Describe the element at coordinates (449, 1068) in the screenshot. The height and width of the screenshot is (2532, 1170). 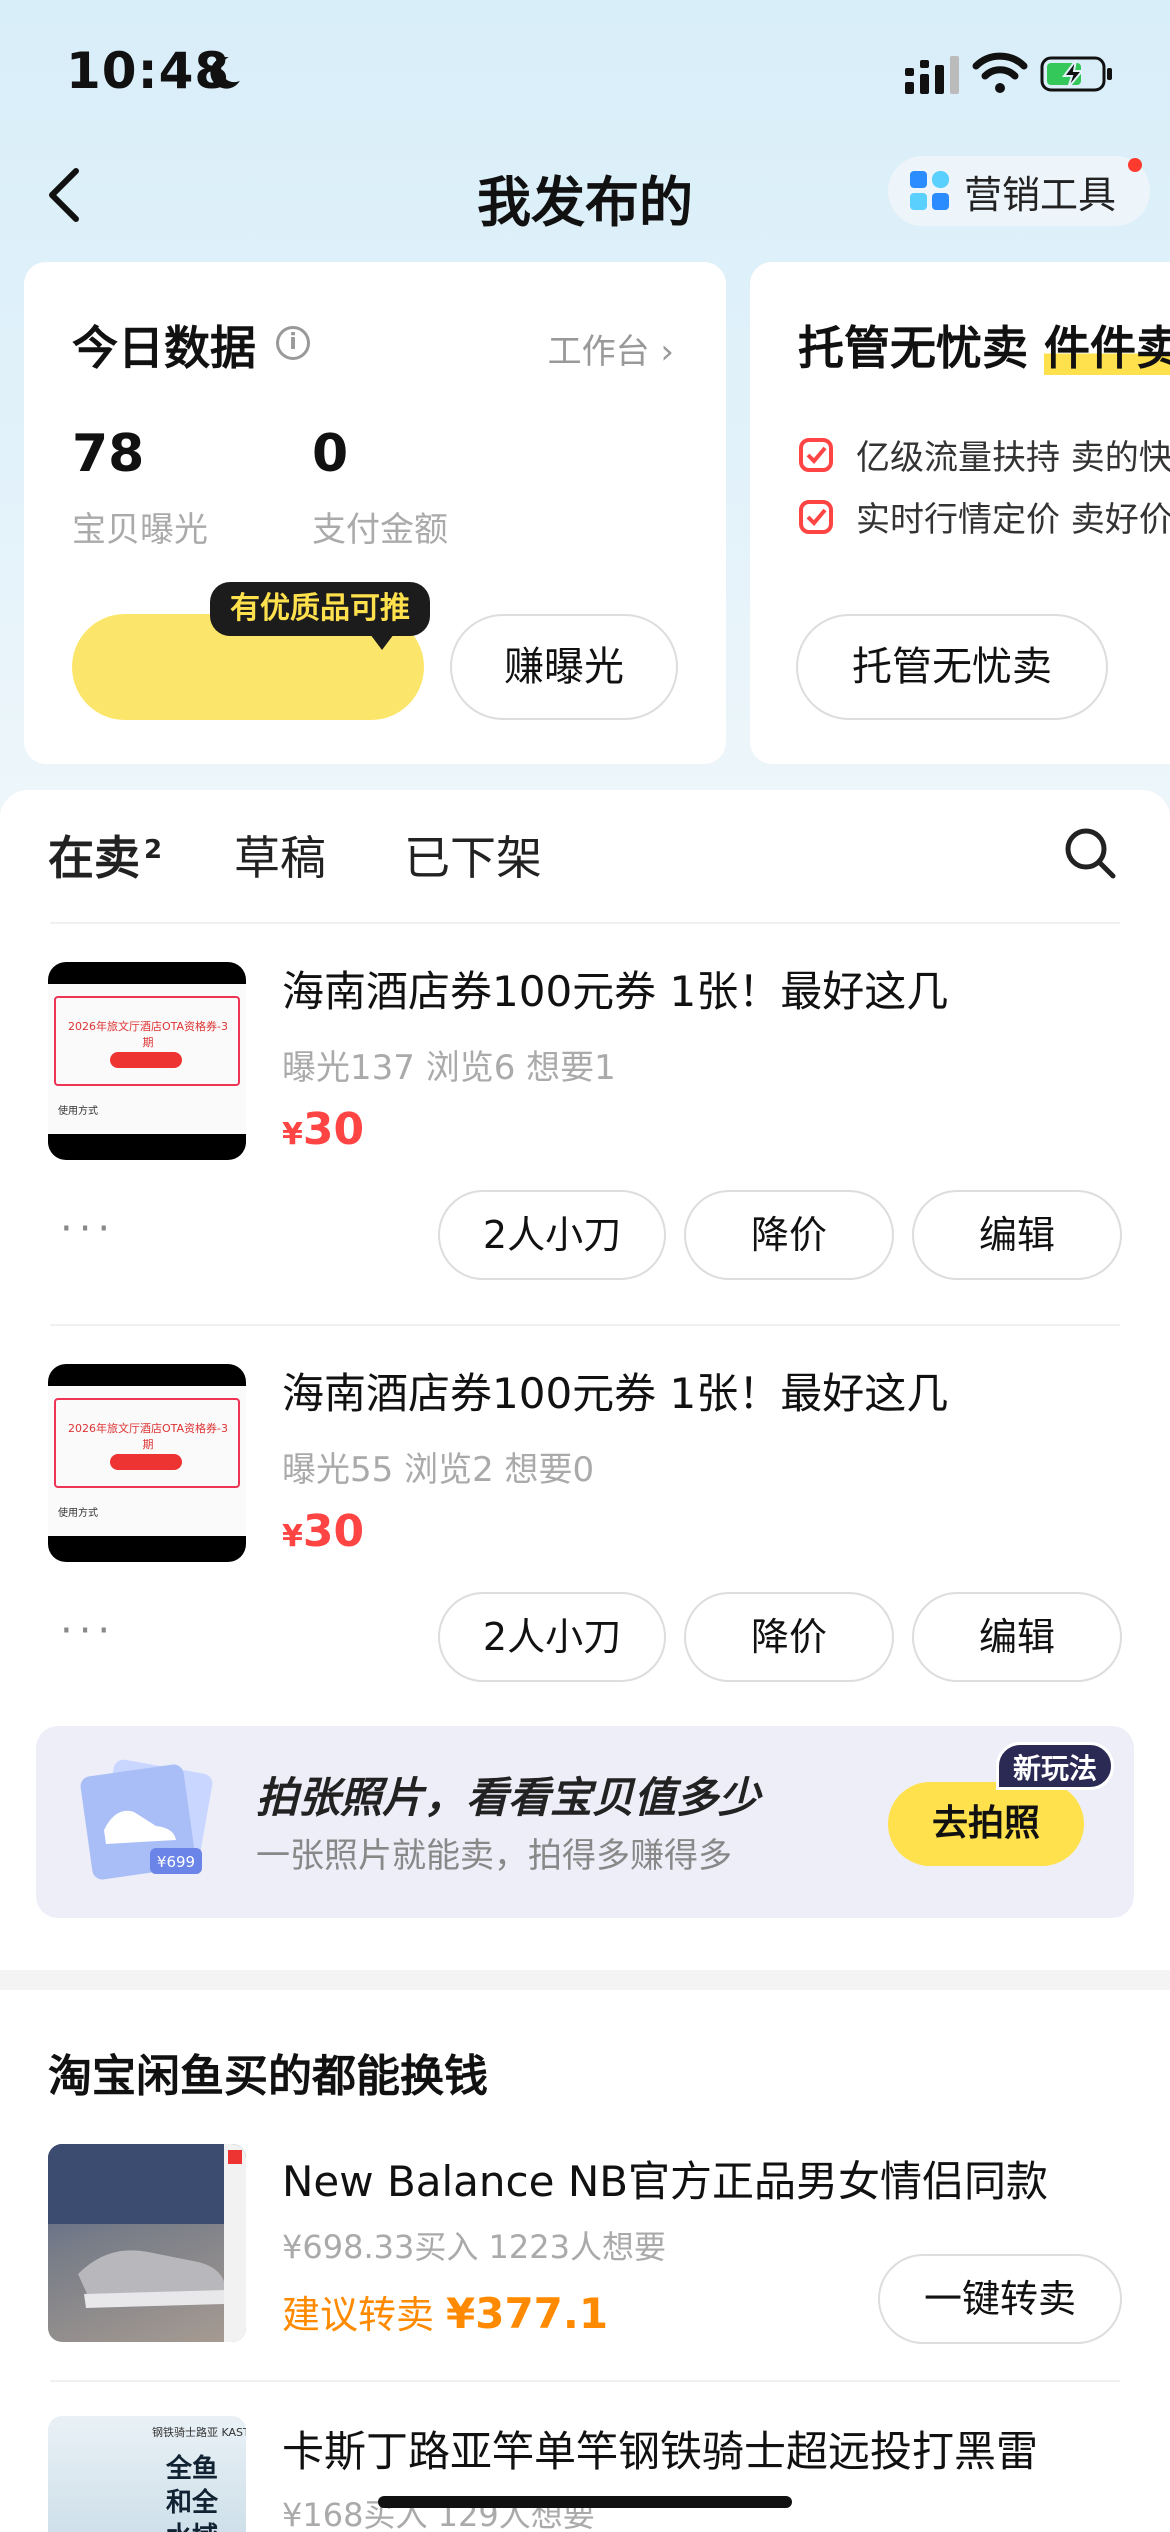
I see `listing-stats: 曝光137 浏览6 想要1` at that location.